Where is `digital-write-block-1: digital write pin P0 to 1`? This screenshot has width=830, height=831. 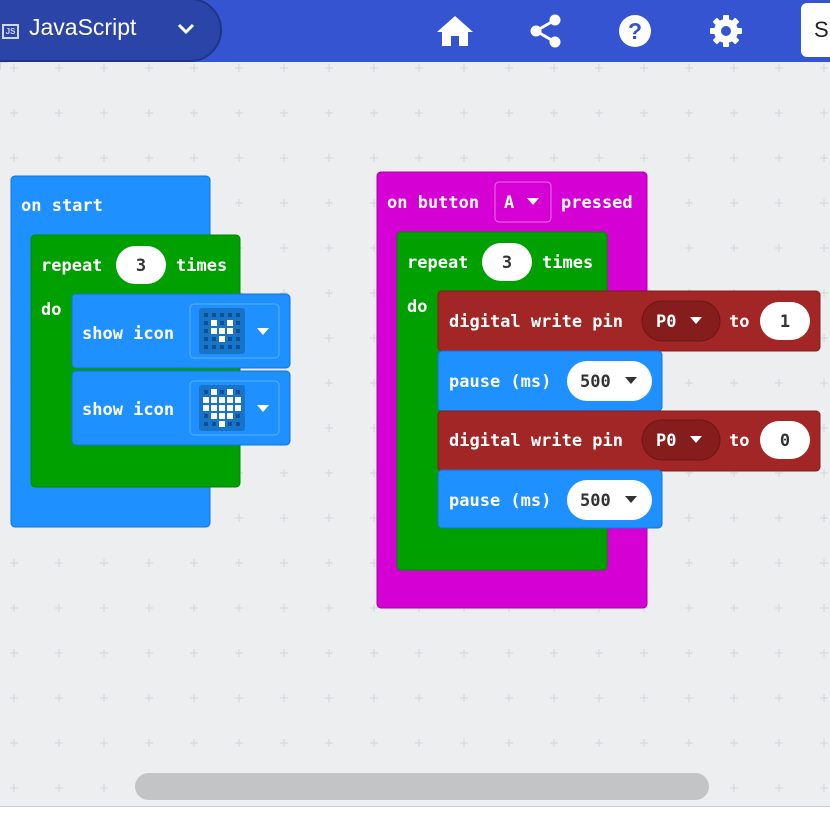
digital-write-block-1: digital write pin P0 to 1 is located at coordinates (629, 321).